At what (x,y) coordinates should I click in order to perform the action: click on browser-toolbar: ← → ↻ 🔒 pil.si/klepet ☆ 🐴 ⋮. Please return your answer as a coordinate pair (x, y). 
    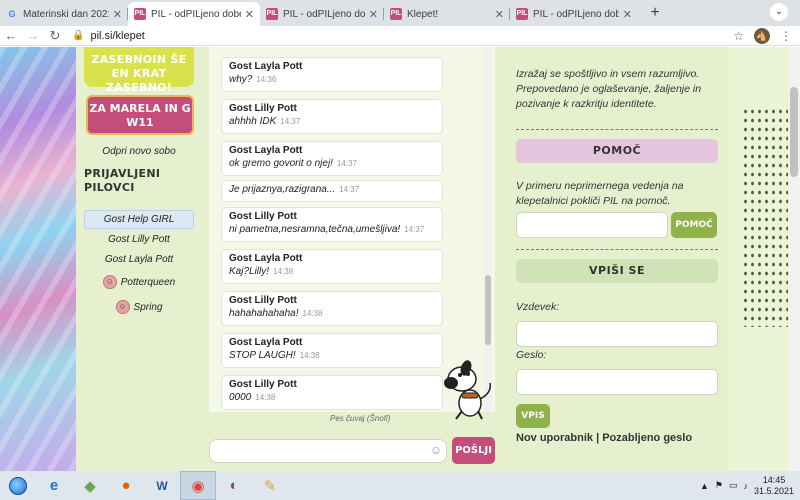
    Looking at the image, I should click on (400, 36).